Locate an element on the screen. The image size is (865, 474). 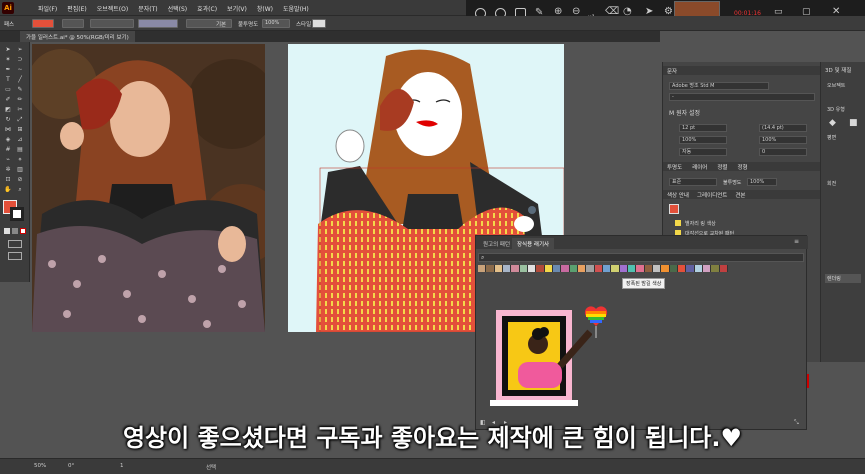
none-mode-icon is located at coordinates (23, 231).